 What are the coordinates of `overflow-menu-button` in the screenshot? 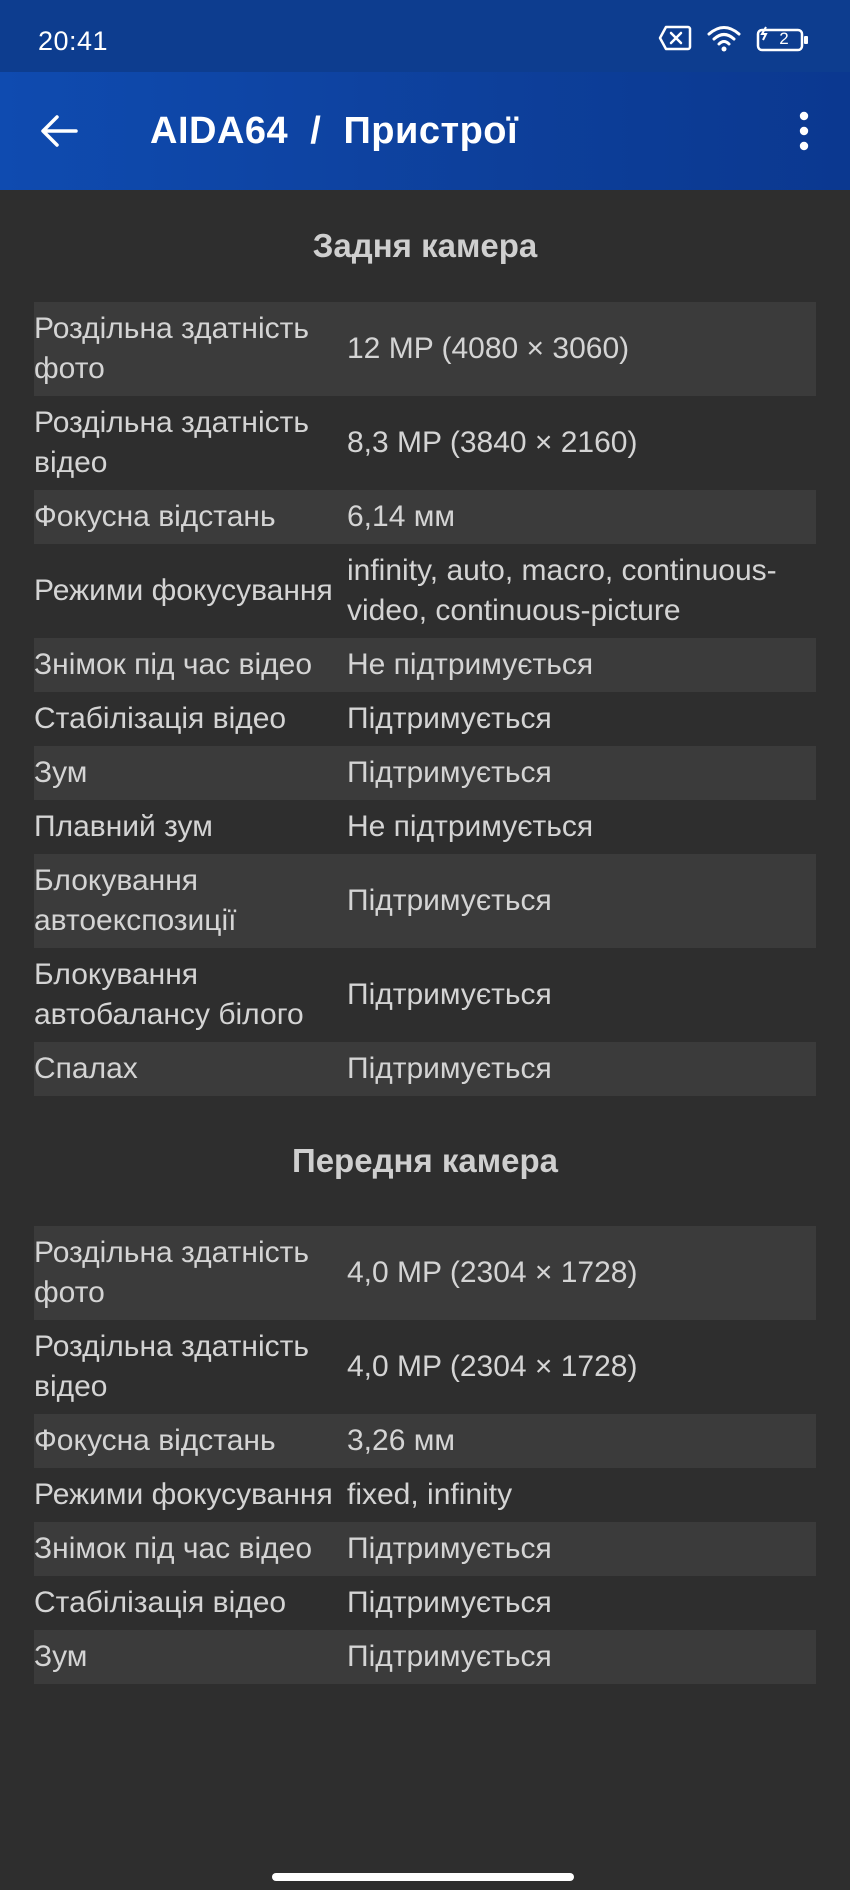 It's located at (804, 131).